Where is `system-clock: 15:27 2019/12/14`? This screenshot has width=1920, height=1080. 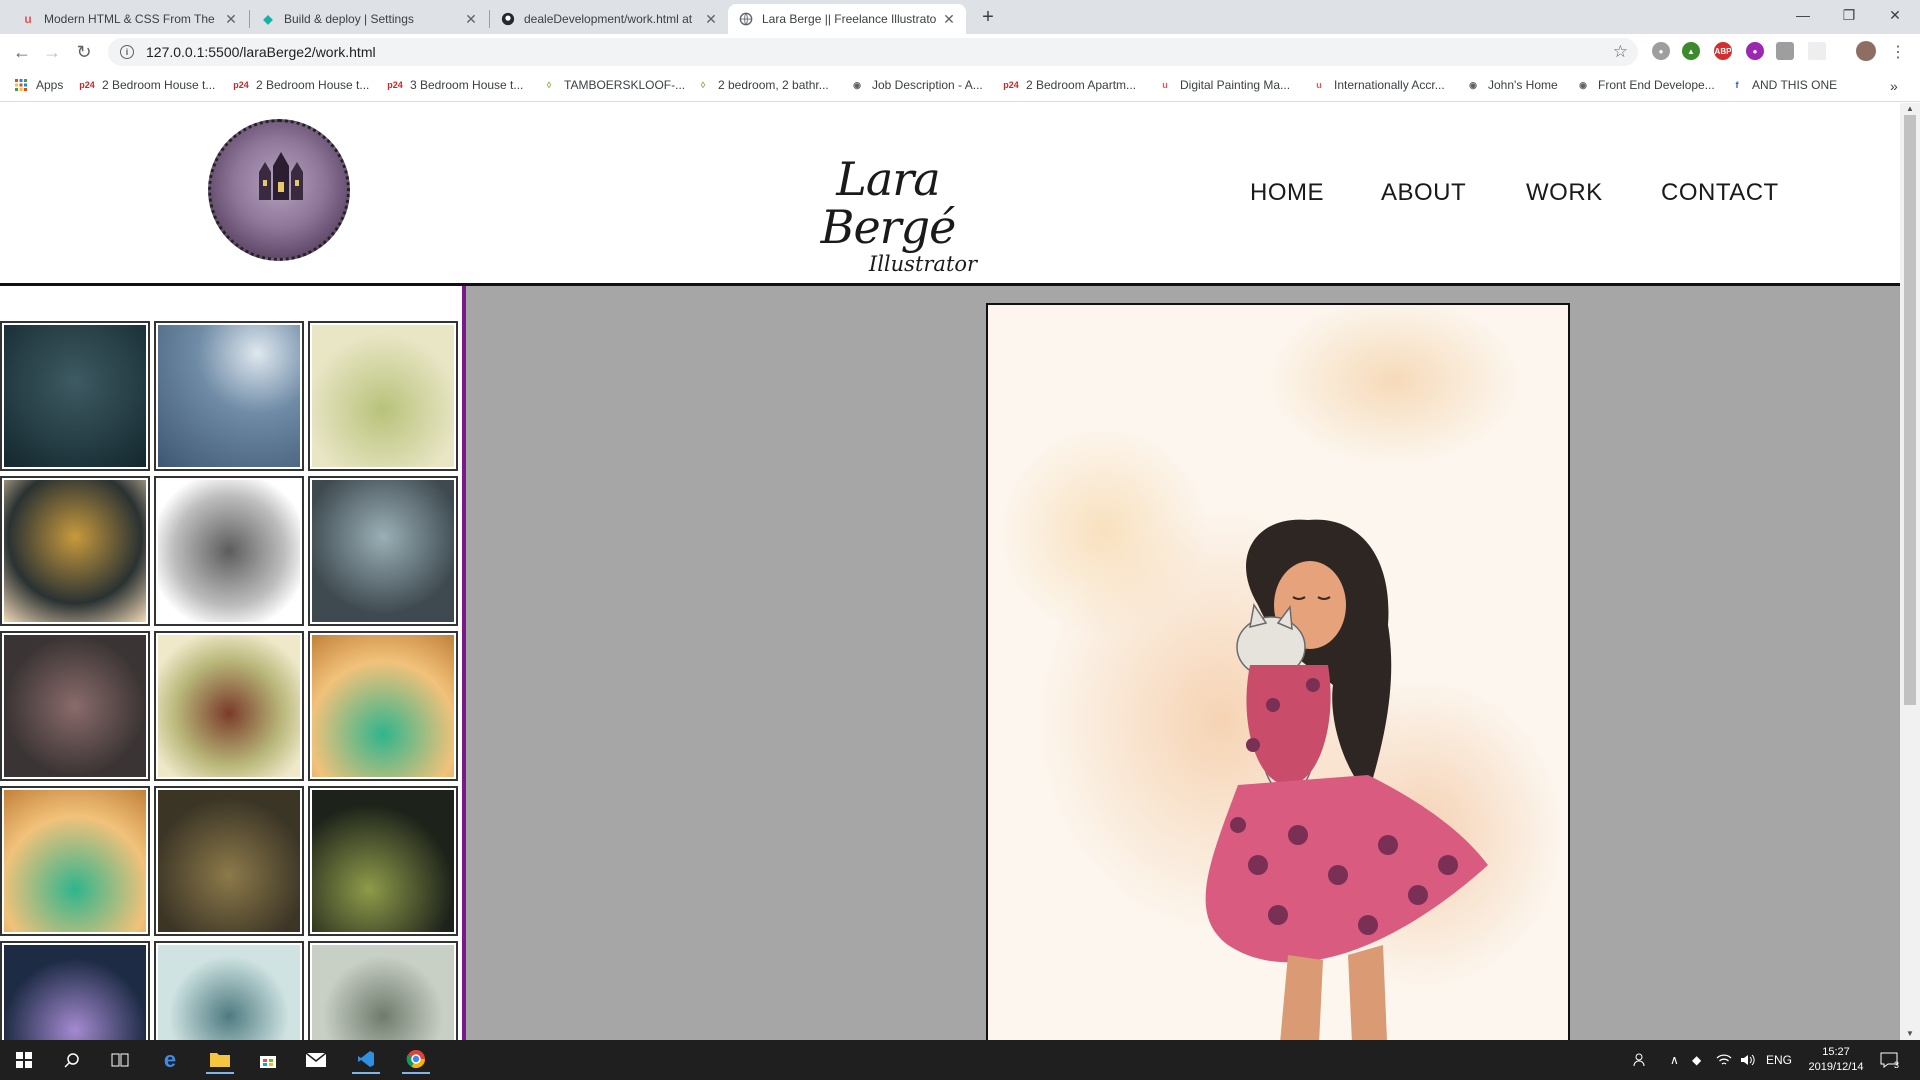
system-clock: 15:27 2019/12/14 is located at coordinates (1836, 1060).